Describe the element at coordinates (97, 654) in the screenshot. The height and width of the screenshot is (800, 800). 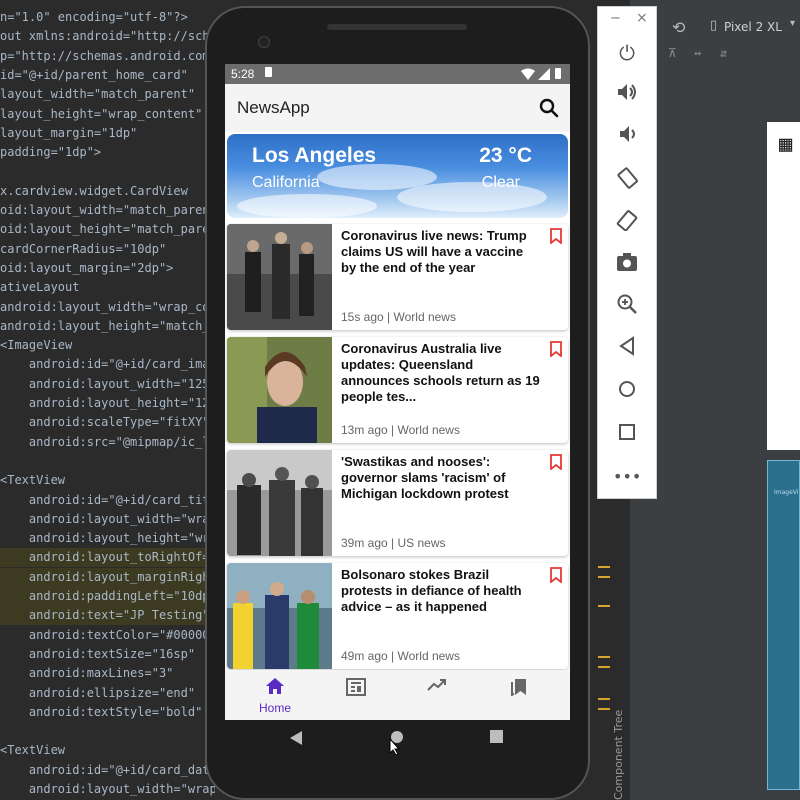
I see `code-line: android:textSize="16sp"` at that location.